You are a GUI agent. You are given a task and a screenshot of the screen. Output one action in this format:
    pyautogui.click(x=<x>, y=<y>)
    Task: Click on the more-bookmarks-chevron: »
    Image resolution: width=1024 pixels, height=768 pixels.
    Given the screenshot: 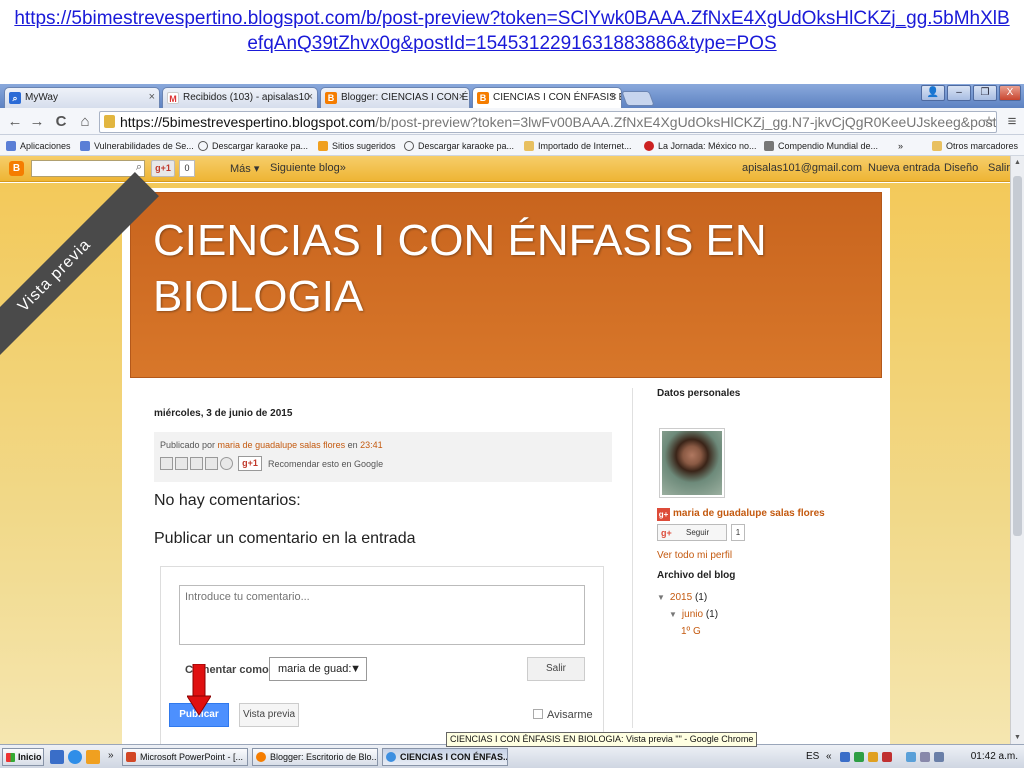 What is the action you would take?
    pyautogui.click(x=900, y=146)
    